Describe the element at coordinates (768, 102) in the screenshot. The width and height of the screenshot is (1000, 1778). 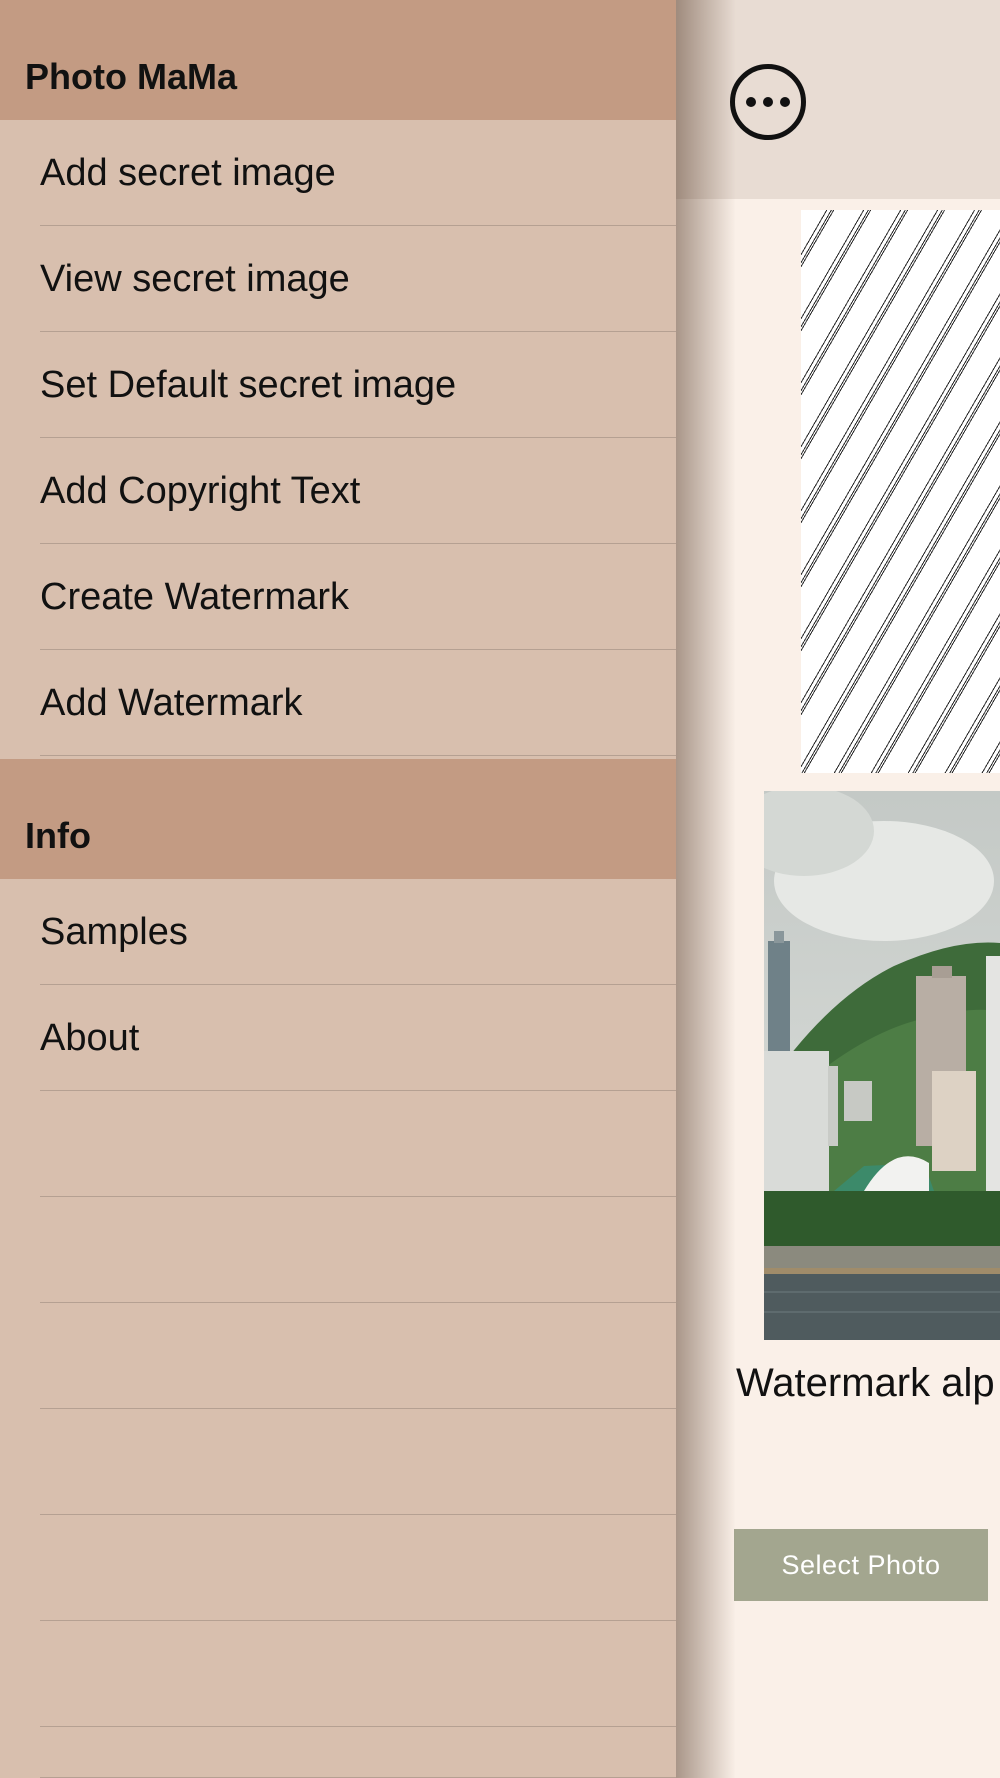
I see `more-options-icon` at that location.